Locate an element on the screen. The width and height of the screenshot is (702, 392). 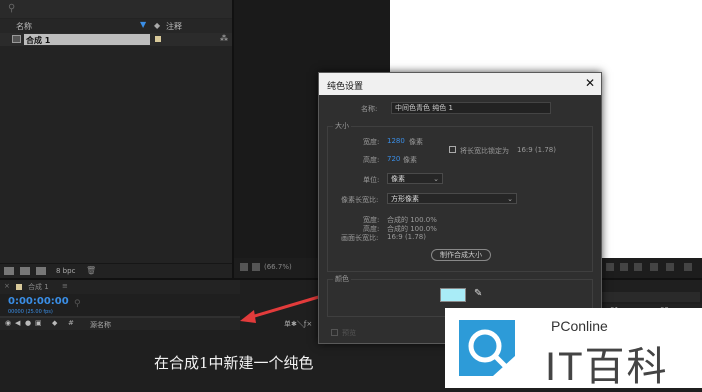
audio-icon: ◀ is located at coordinates (17, 323).